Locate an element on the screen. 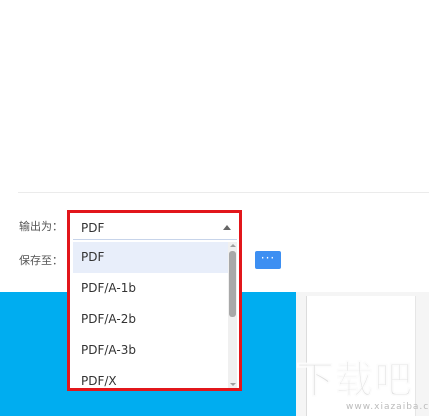 The image size is (429, 416). output-format-label: 输出为： is located at coordinates (41, 226).